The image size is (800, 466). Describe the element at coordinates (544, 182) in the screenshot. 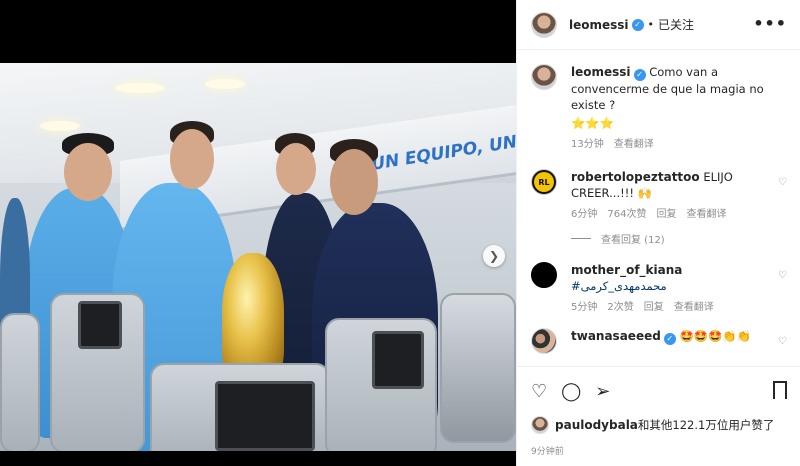

I see `avatar: RL` at that location.